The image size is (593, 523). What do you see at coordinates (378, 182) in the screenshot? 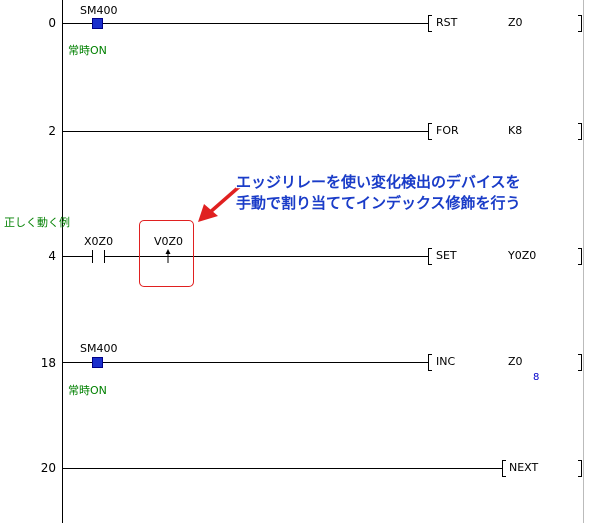
I see `callout-line-1: エッジリレーを使い変化検出のデバイスを` at bounding box center [378, 182].